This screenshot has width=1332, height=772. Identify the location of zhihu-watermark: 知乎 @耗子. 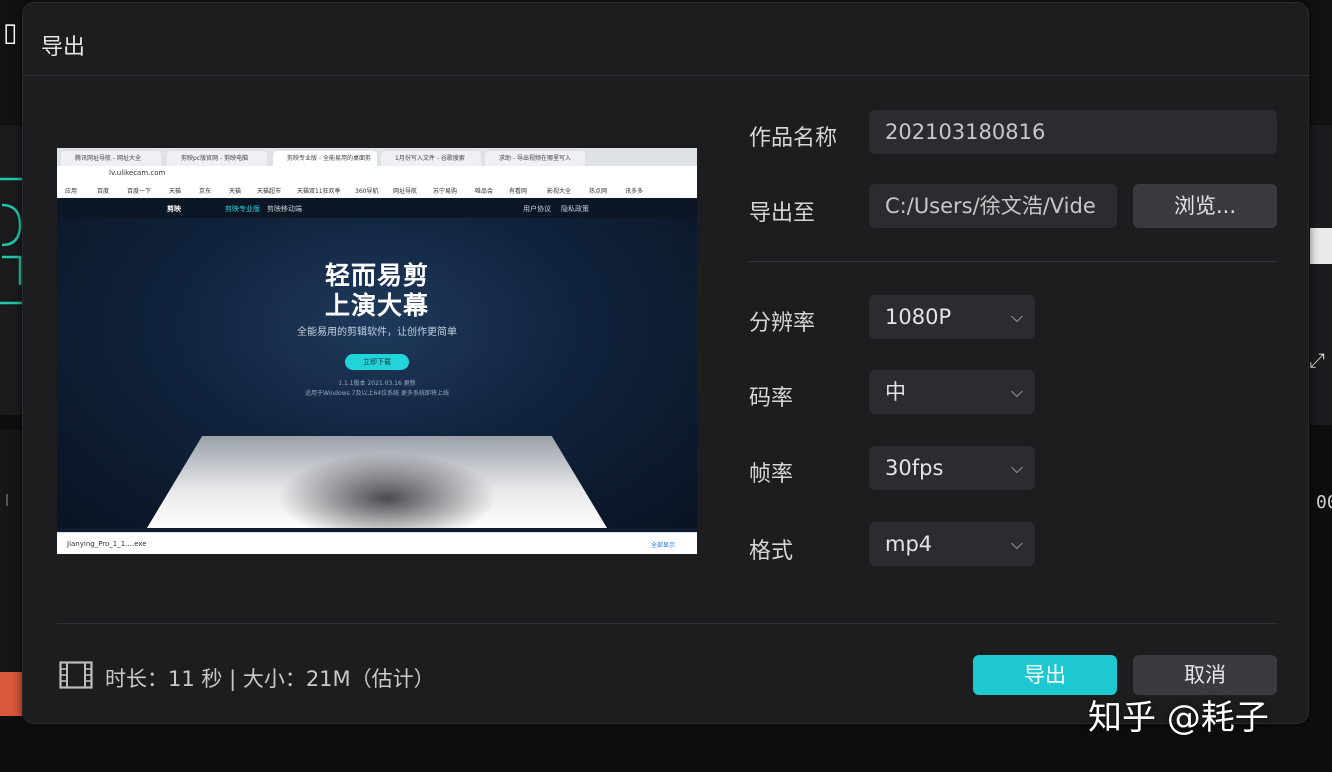
(1178, 718).